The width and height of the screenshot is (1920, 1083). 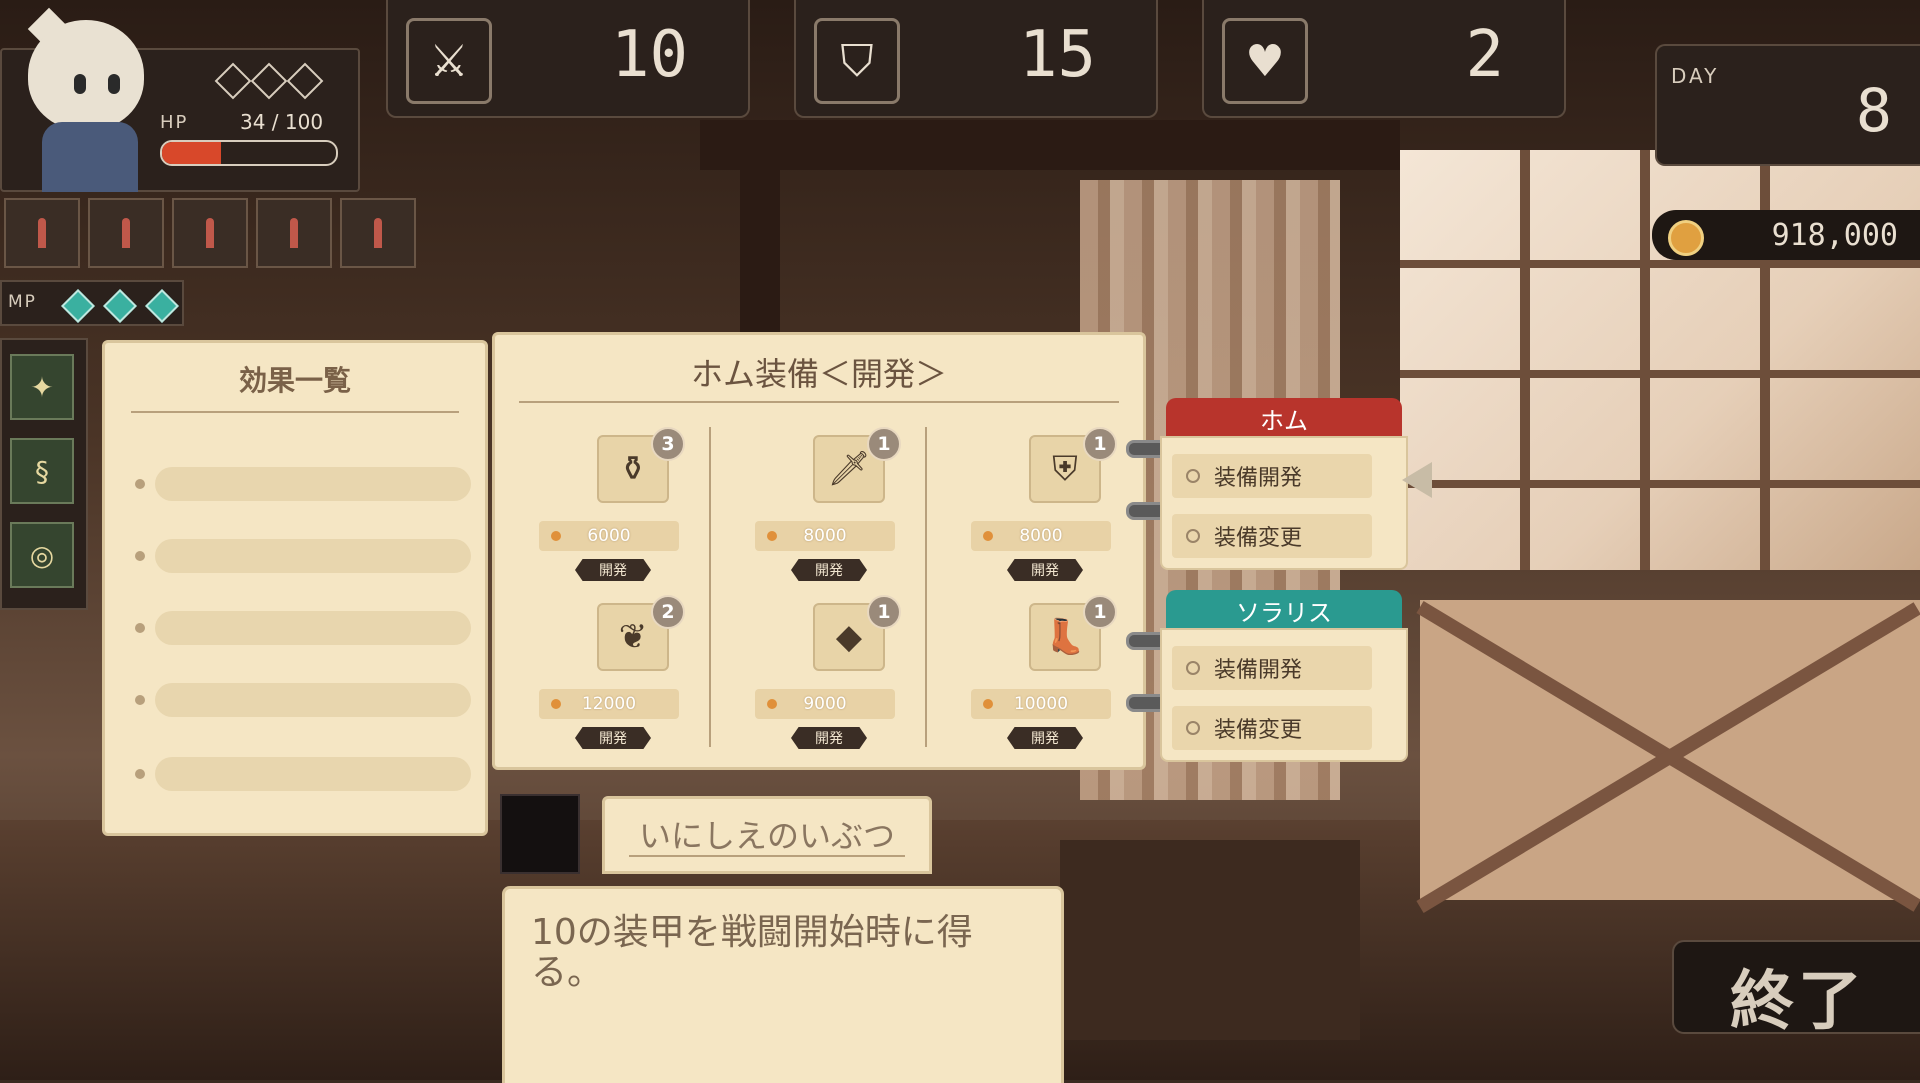 What do you see at coordinates (752, 952) in the screenshot?
I see `item-description: 10の装甲を戦闘開始時に得る。` at bounding box center [752, 952].